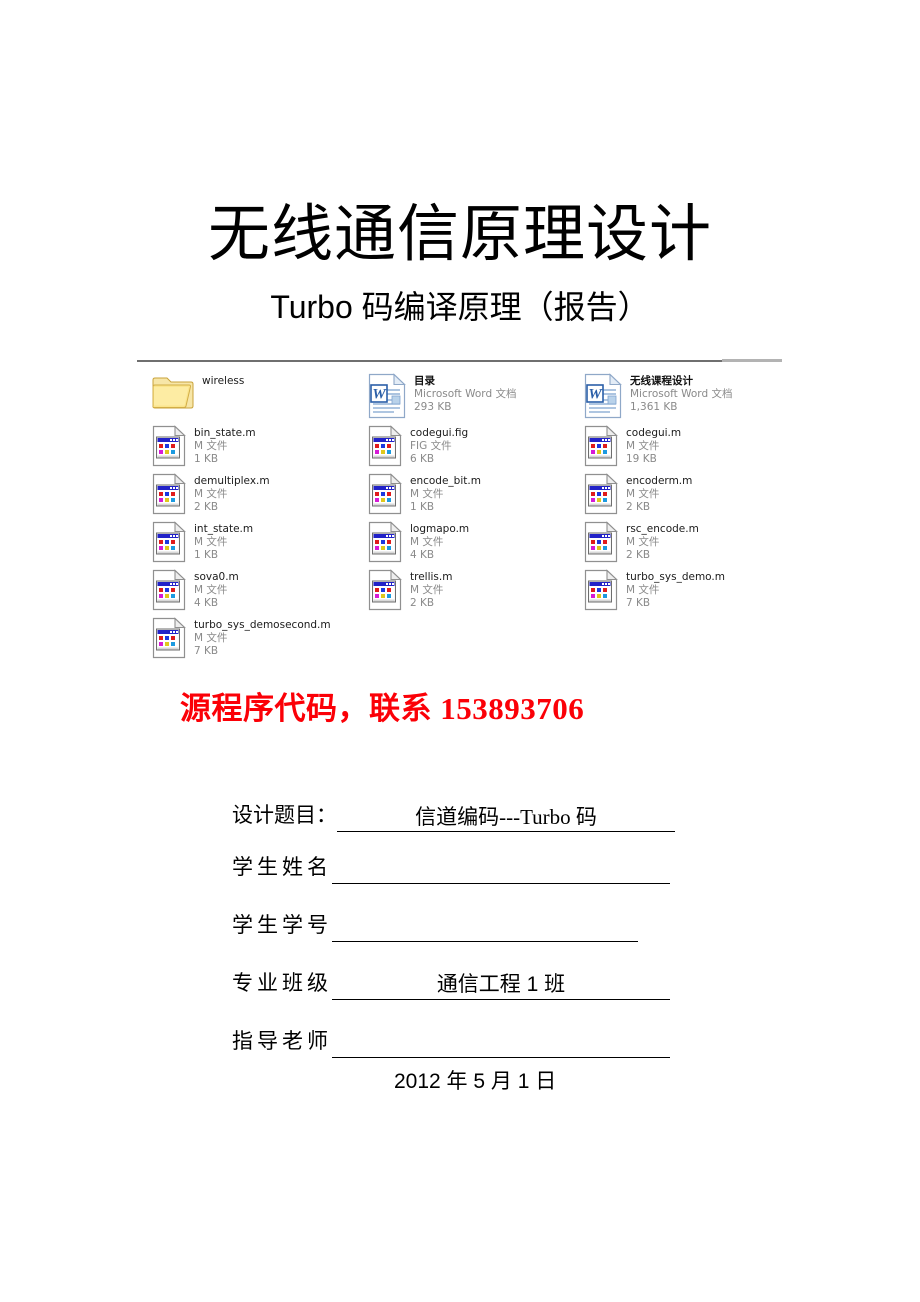  What do you see at coordinates (692, 496) in the screenshot?
I see `file-item: encoderm.m M 文件 2 KB` at bounding box center [692, 496].